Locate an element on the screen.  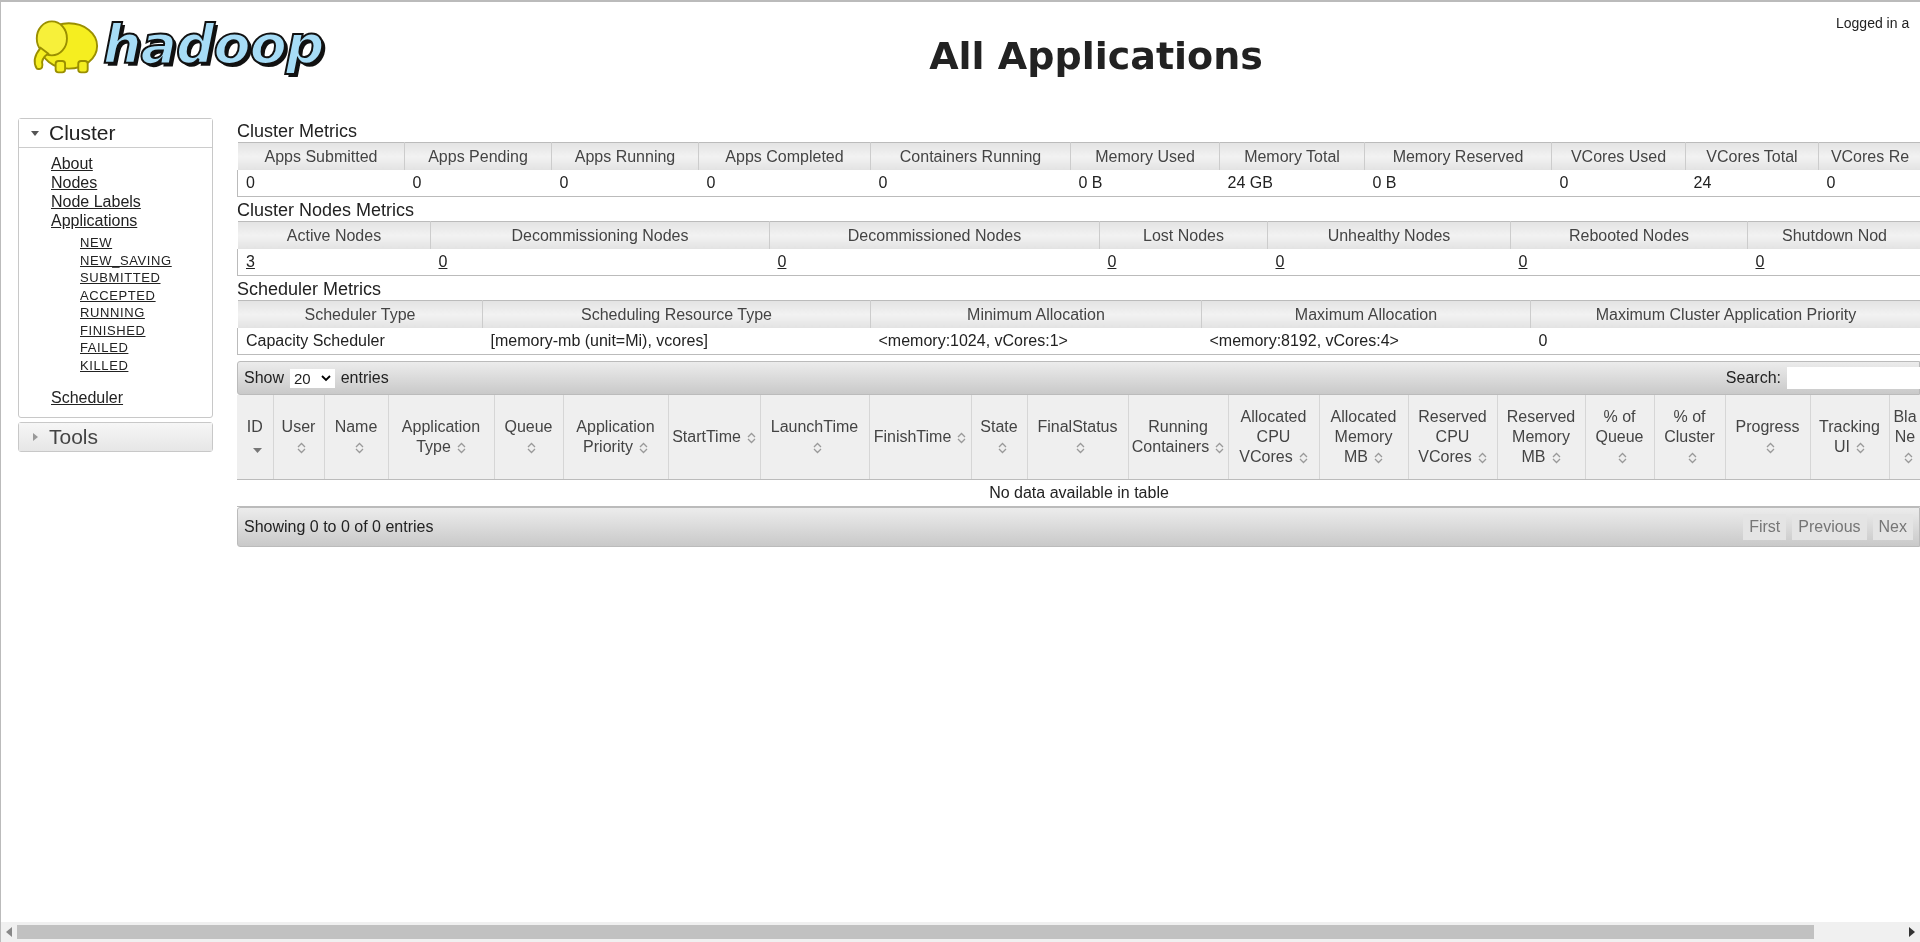
nav-link: Applications is located at coordinates (94, 220).